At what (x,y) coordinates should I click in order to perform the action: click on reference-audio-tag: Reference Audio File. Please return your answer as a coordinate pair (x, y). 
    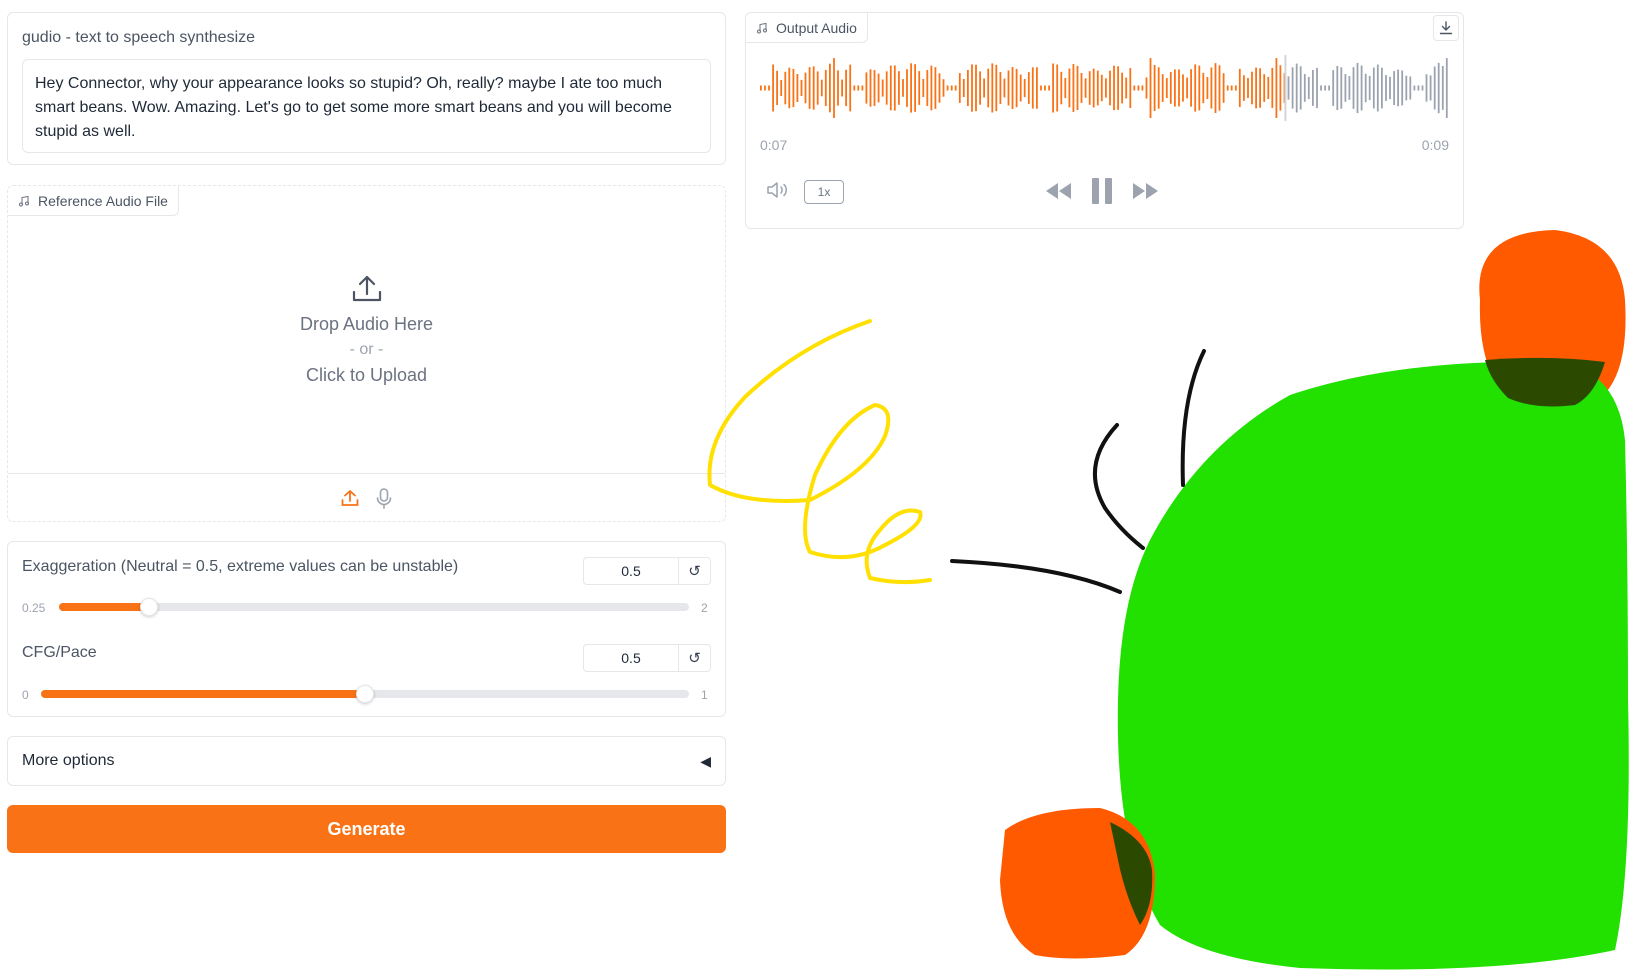
    Looking at the image, I should click on (93, 201).